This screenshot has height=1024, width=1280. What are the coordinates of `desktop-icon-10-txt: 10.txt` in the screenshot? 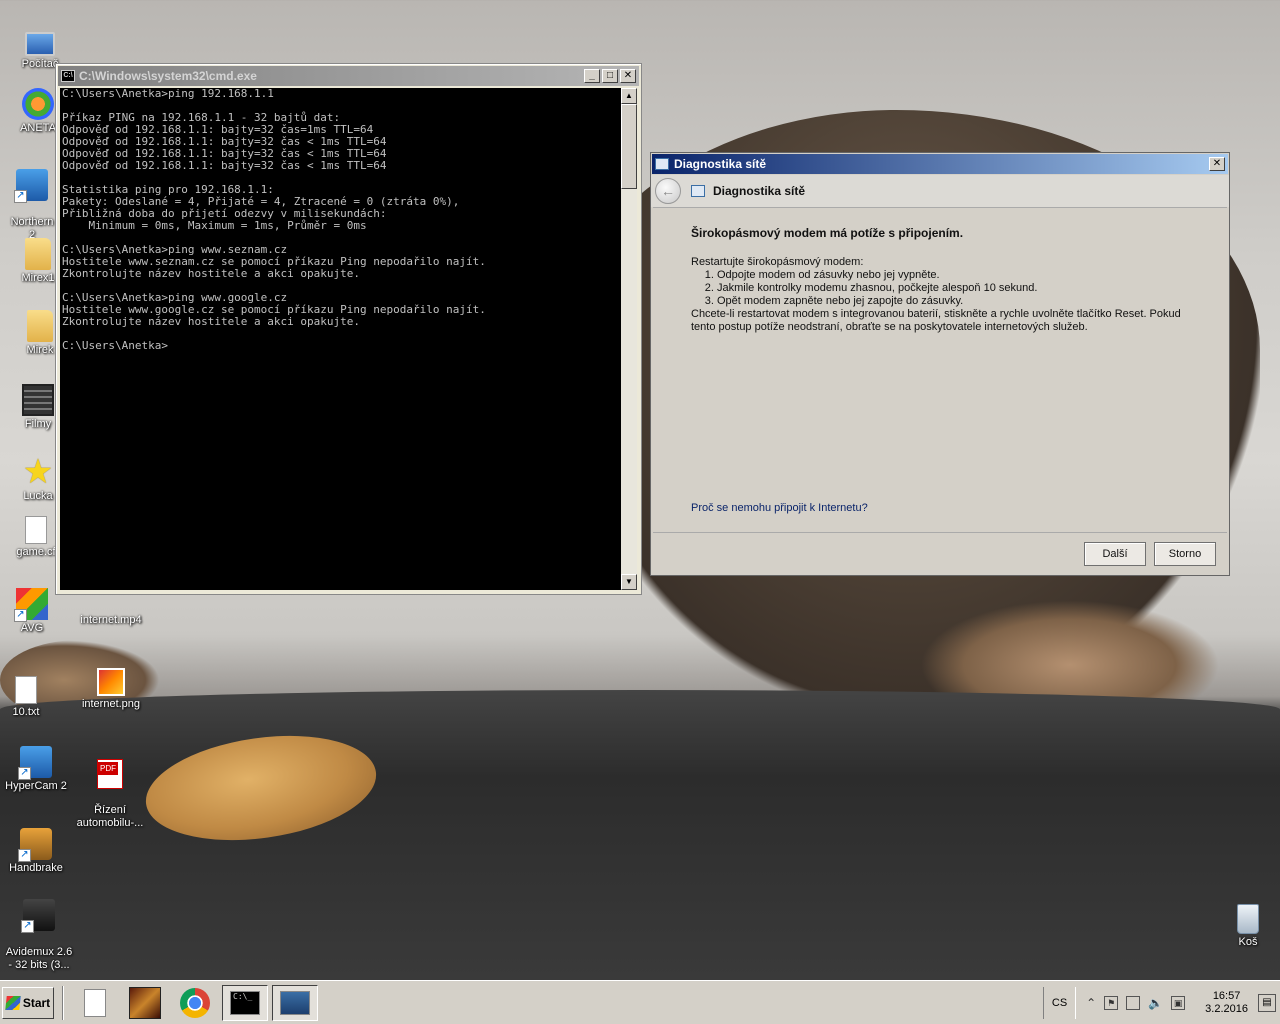 It's located at (32, 697).